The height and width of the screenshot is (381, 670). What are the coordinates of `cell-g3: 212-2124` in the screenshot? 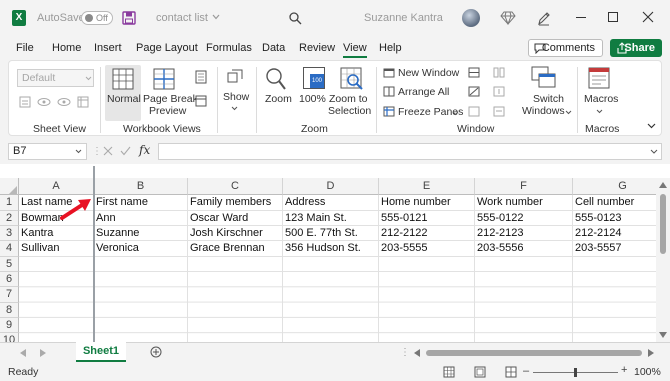 It's located at (614, 233).